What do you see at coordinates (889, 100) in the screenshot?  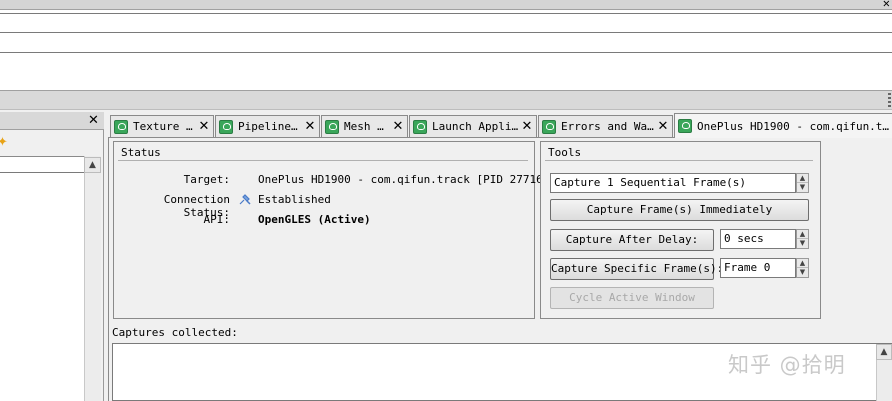 I see `splitter-grip` at bounding box center [889, 100].